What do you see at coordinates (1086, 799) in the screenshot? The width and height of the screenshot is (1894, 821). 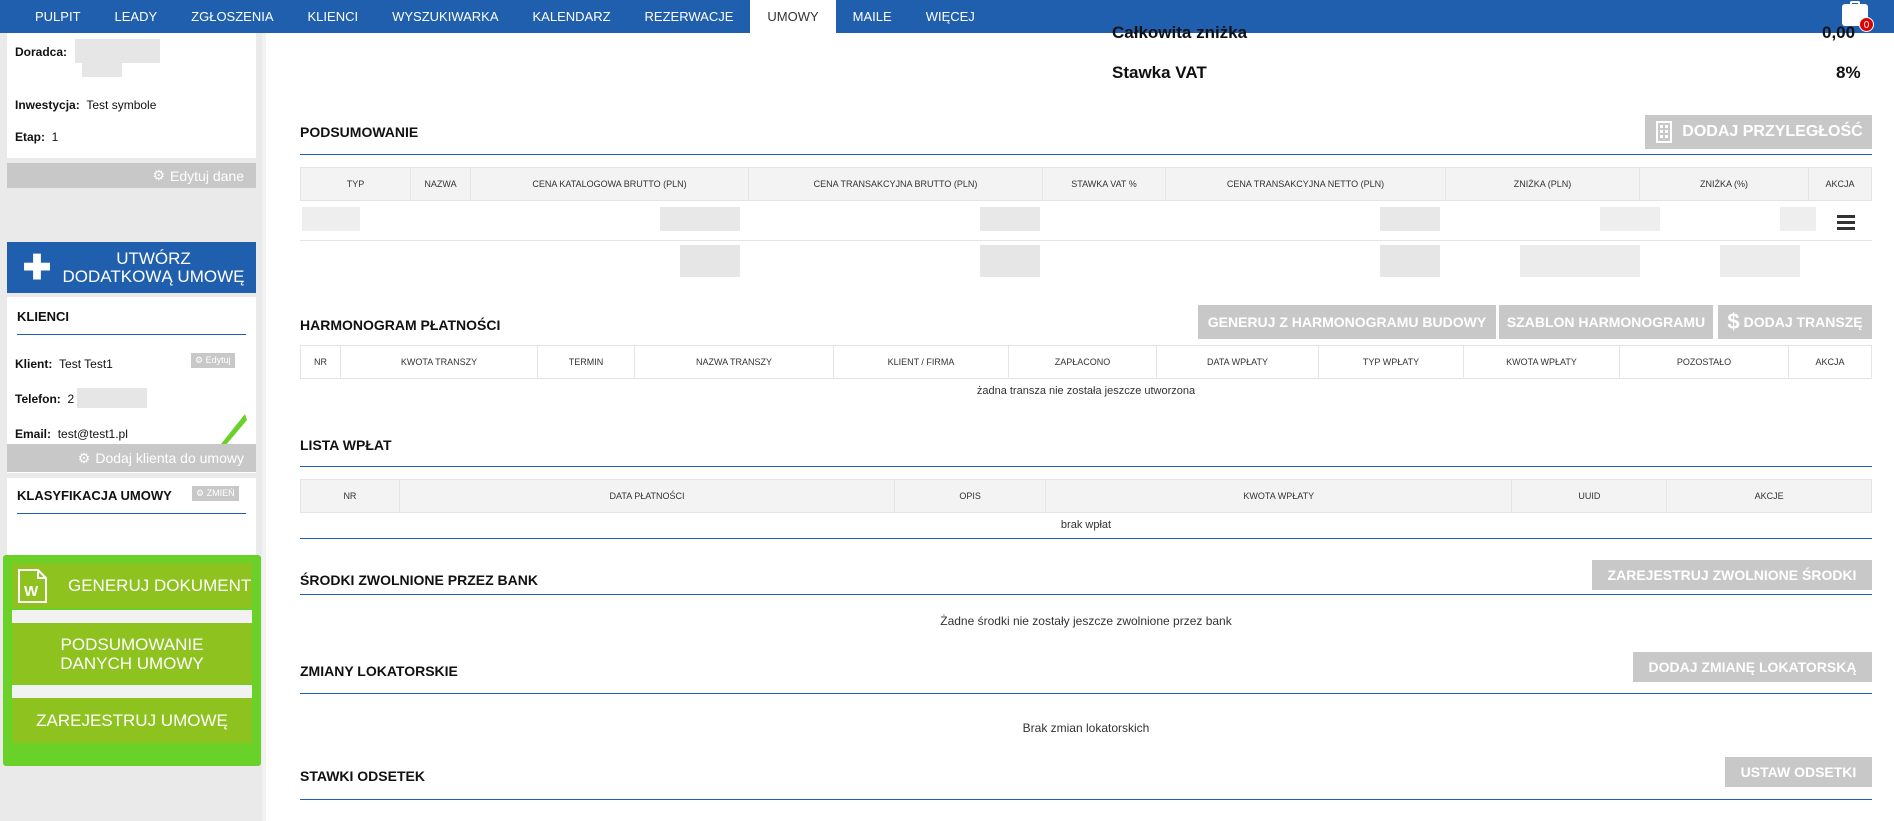 I see `interest-rates-divider` at bounding box center [1086, 799].